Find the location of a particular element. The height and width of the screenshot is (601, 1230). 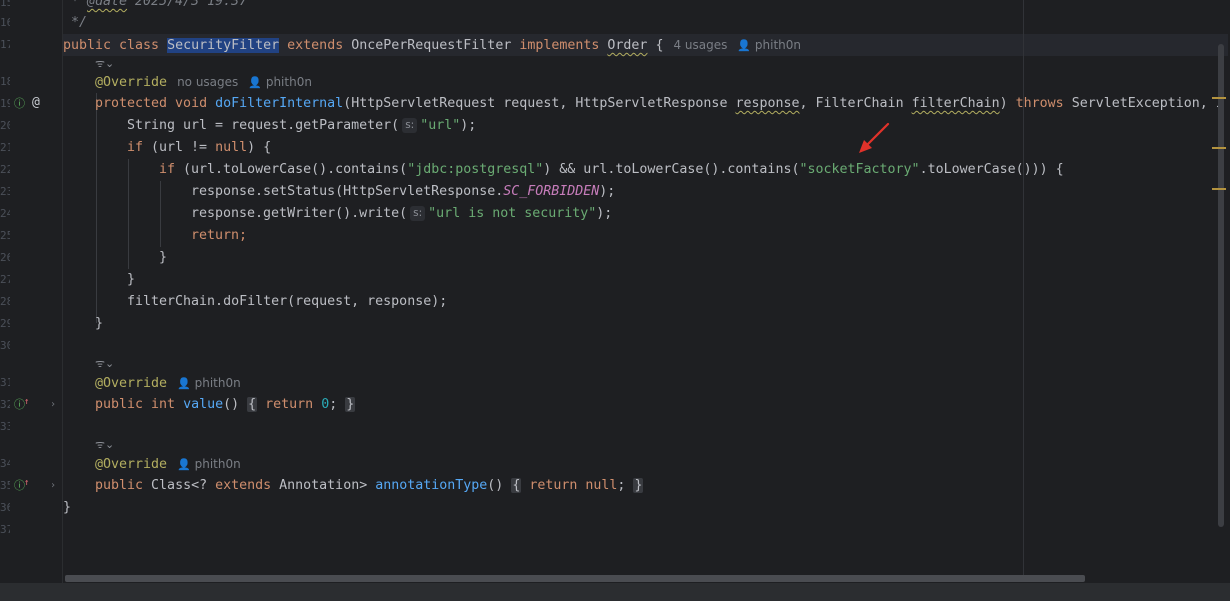

line-number: 33 is located at coordinates (5, 426).